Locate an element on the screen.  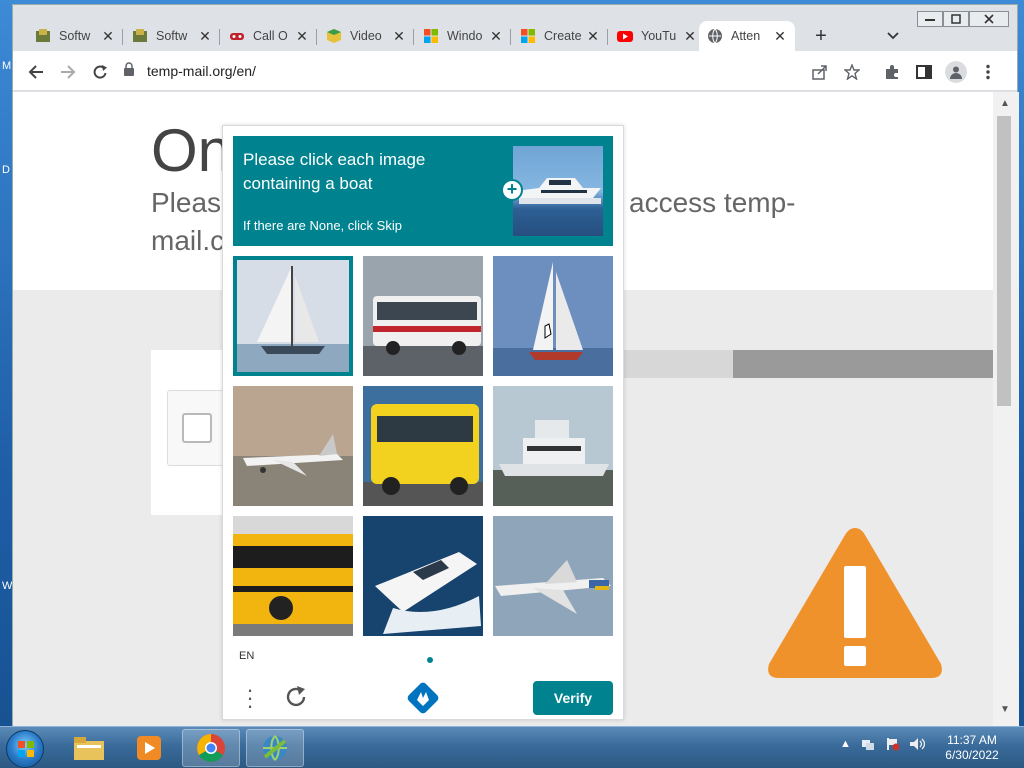
tab-label: YouTu is located at coordinates (659, 36).